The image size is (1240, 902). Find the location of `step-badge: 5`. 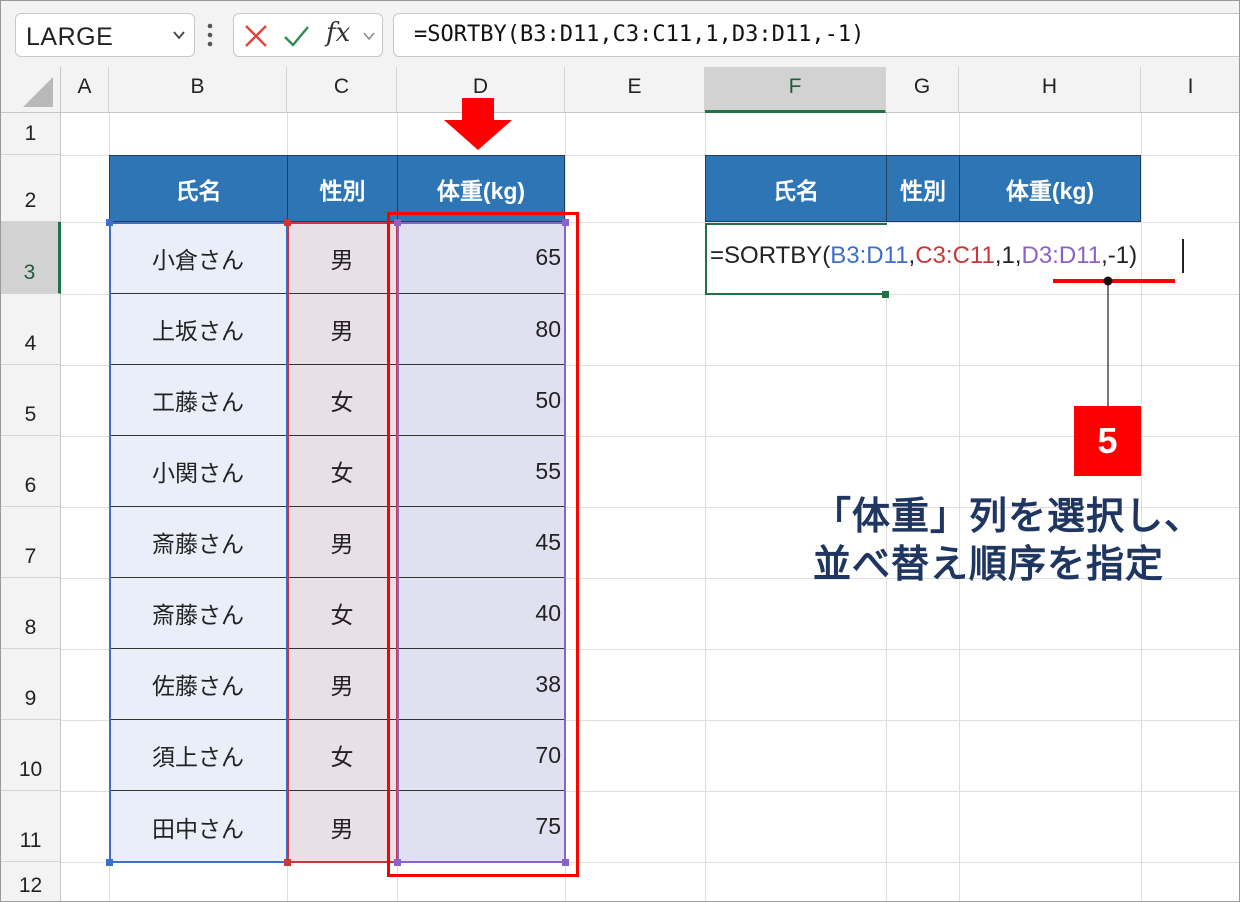

step-badge: 5 is located at coordinates (1107, 441).